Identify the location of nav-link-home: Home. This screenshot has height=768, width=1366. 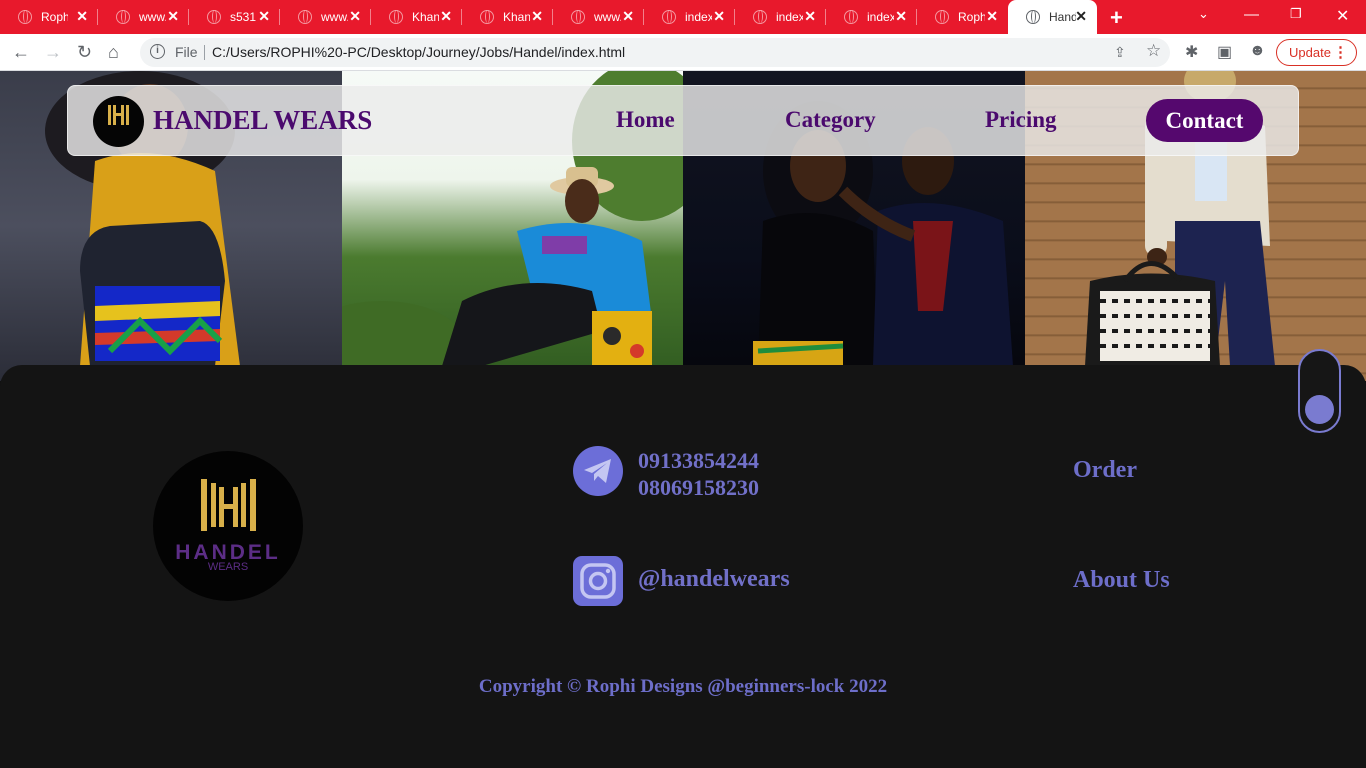
(645, 120).